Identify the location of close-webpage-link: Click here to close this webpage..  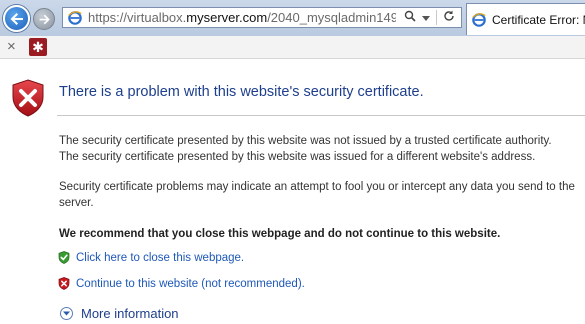
(160, 258).